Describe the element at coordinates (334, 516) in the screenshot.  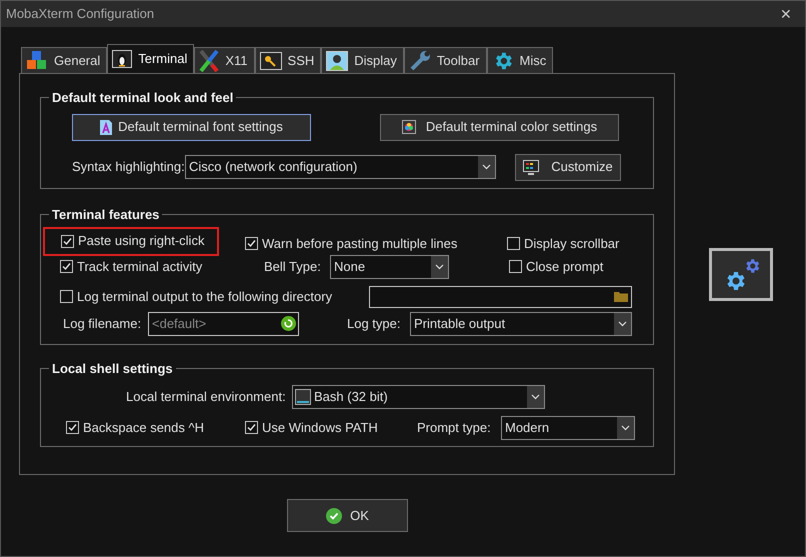
I see `check-circle-icon` at that location.